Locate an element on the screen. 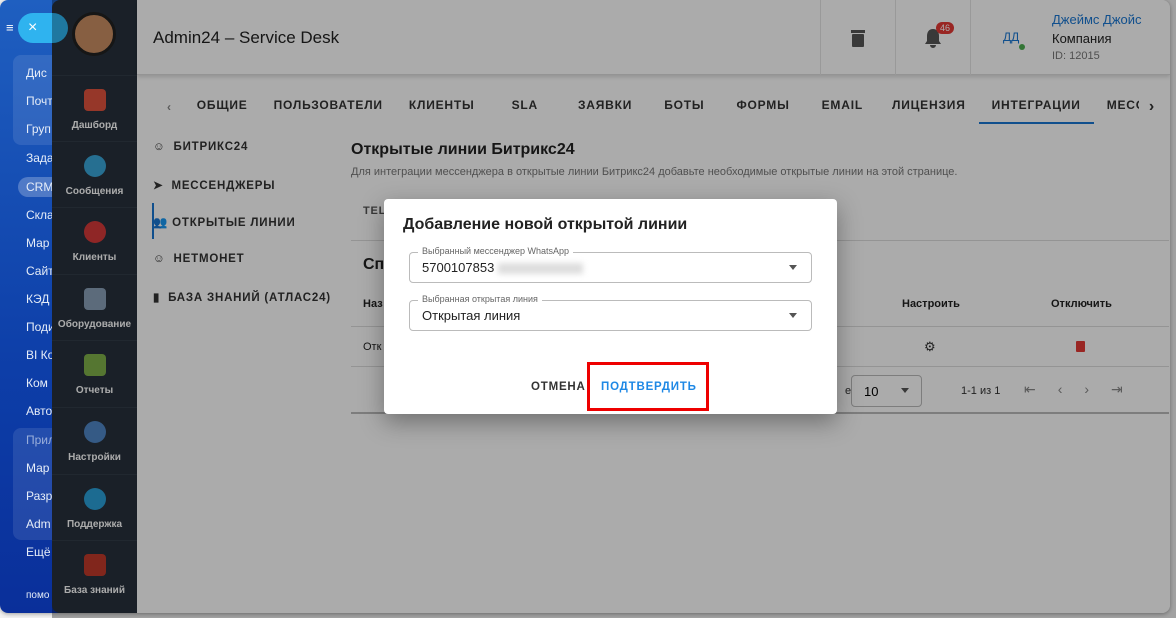  nav-item: Разр is located at coordinates (39, 496).